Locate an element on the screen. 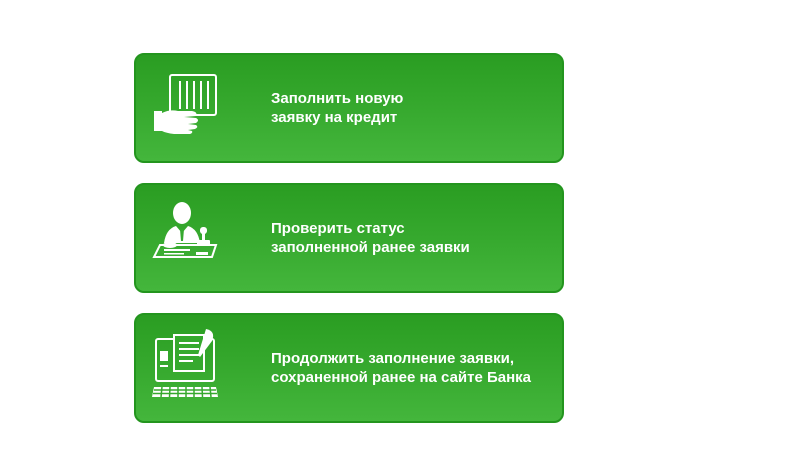  new-application-label-line2: заявку на кредит is located at coordinates (334, 117).